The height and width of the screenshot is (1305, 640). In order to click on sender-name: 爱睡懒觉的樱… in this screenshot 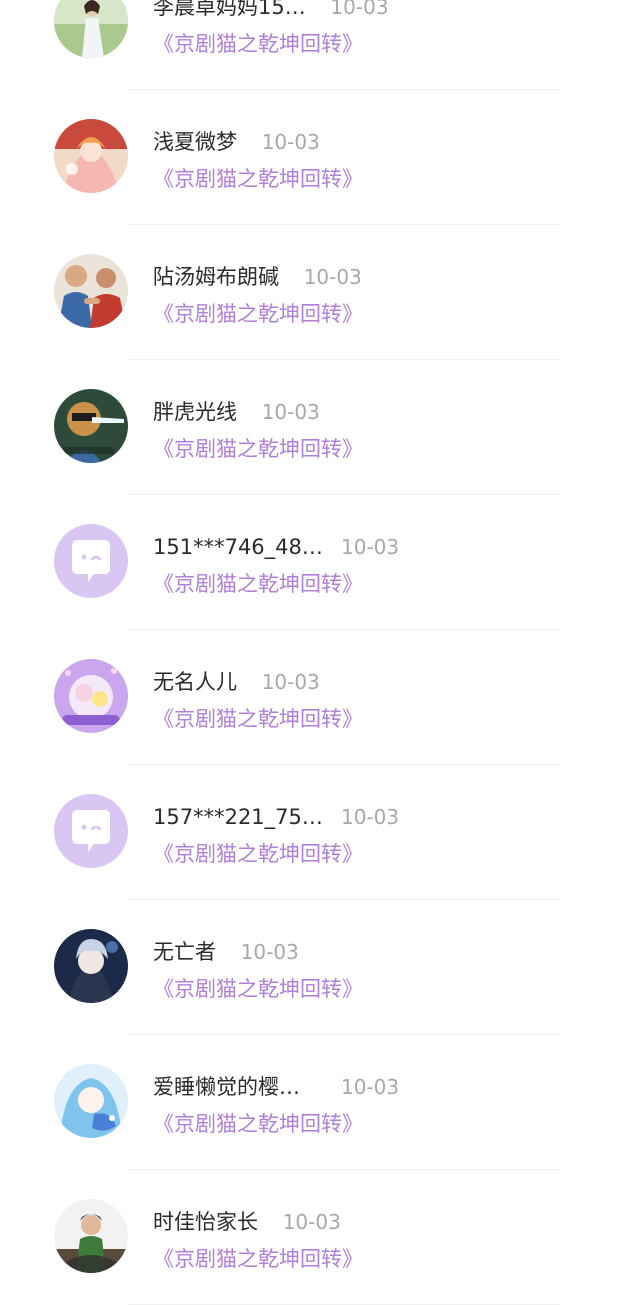, I will do `click(226, 1087)`.